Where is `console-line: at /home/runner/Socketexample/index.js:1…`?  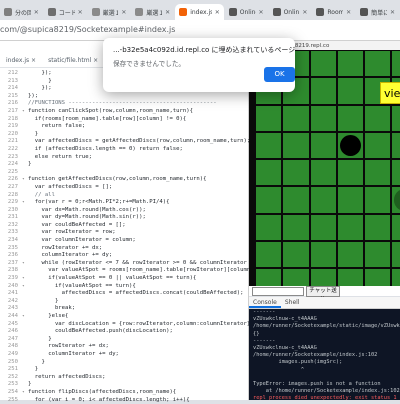 console-line: at /home/runner/Socketexample/index.js:1… is located at coordinates (326, 391).